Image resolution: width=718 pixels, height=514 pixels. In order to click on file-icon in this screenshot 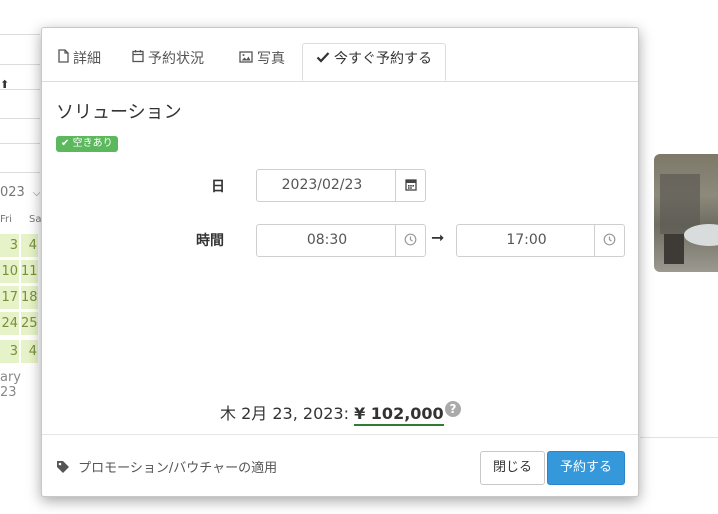, I will do `click(63, 59)`.